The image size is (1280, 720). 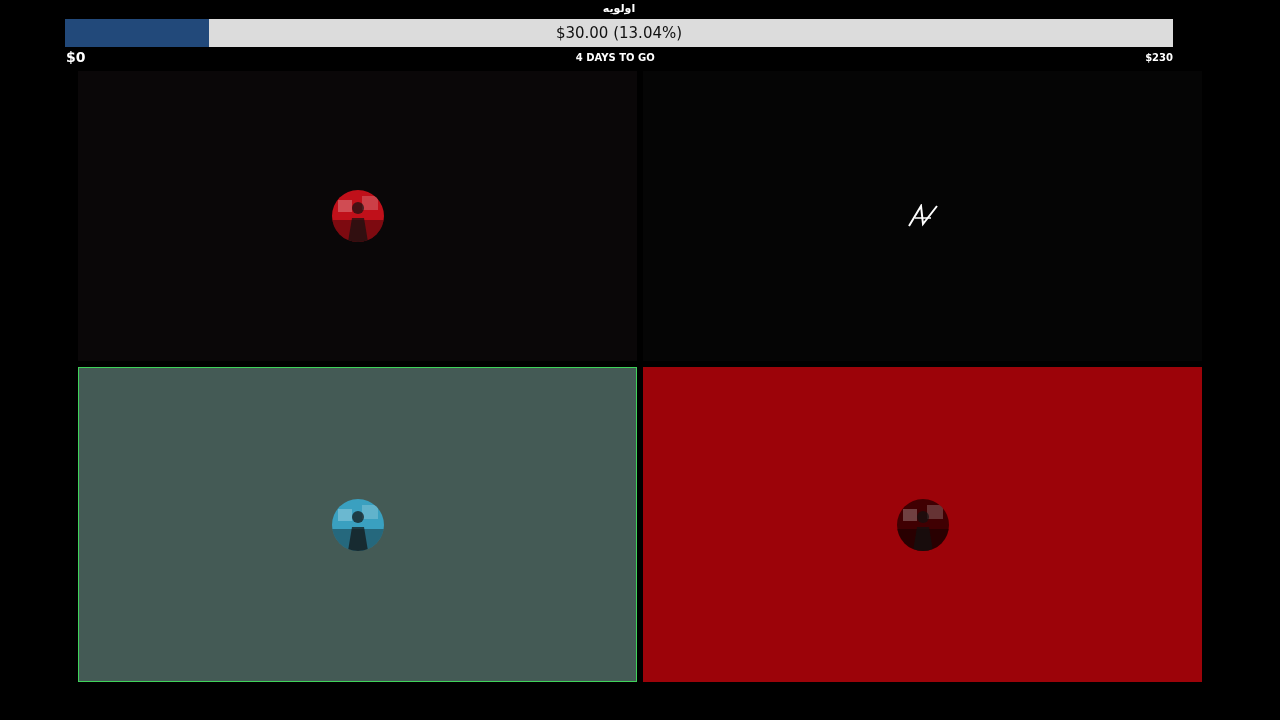 What do you see at coordinates (615, 57) in the screenshot?
I see `time-remaining: 4 DAYS TO GO` at bounding box center [615, 57].